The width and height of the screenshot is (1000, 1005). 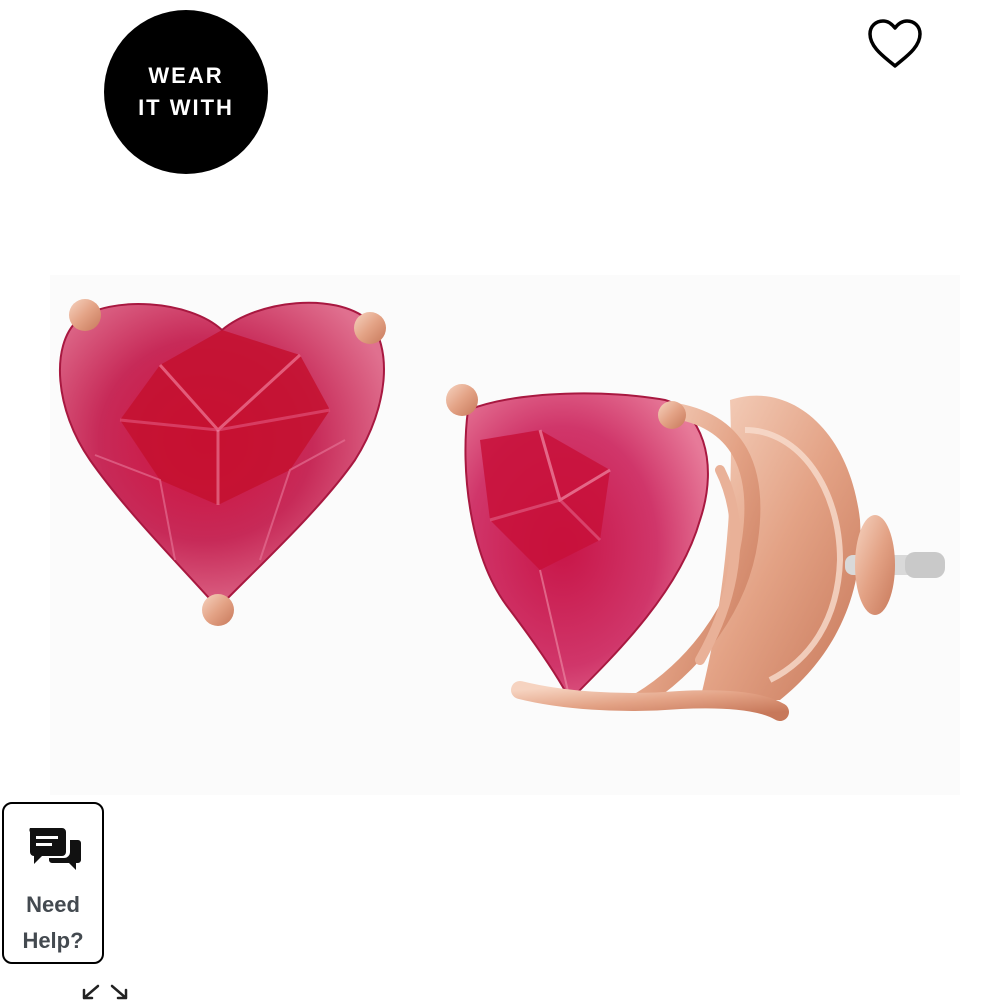 I want to click on wishlist-button, so click(x=895, y=44).